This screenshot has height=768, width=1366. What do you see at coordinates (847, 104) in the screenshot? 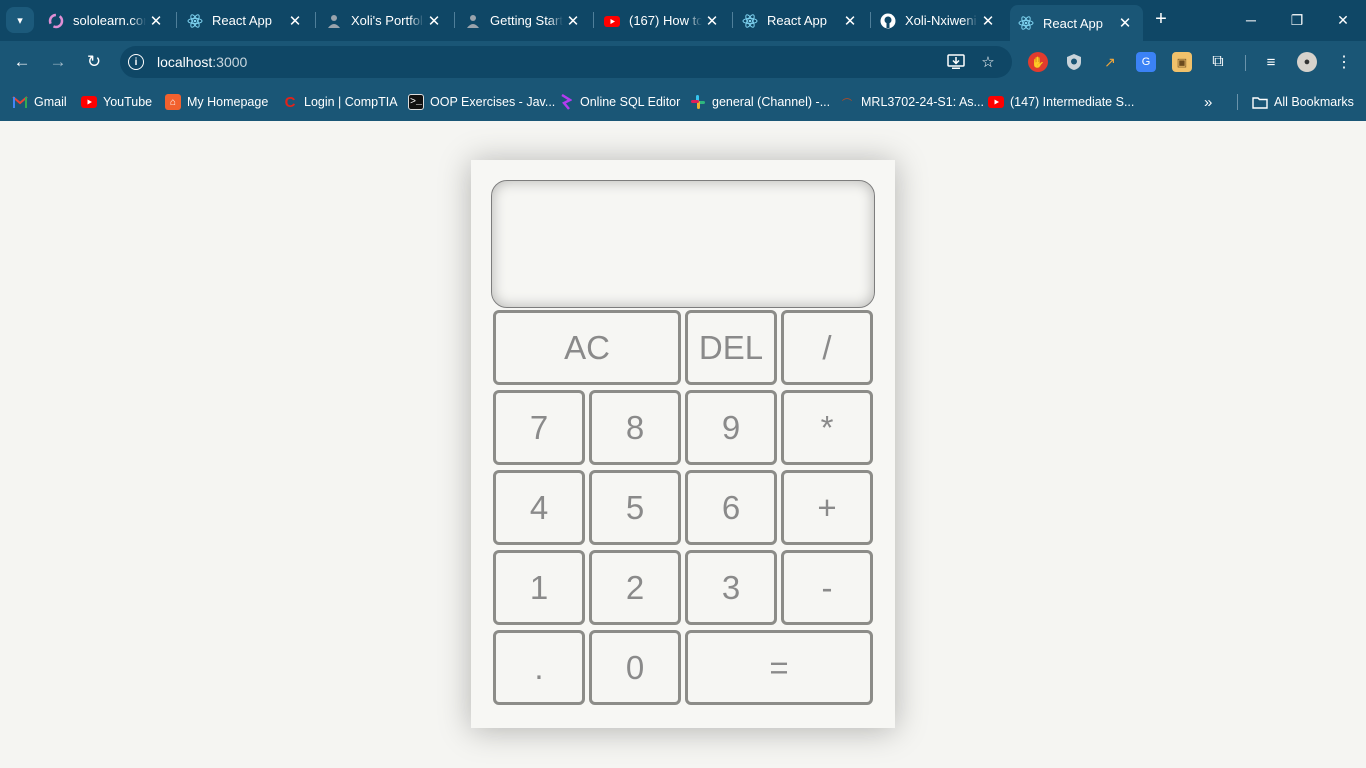
I see `unisa-icon: ⌒` at bounding box center [847, 104].